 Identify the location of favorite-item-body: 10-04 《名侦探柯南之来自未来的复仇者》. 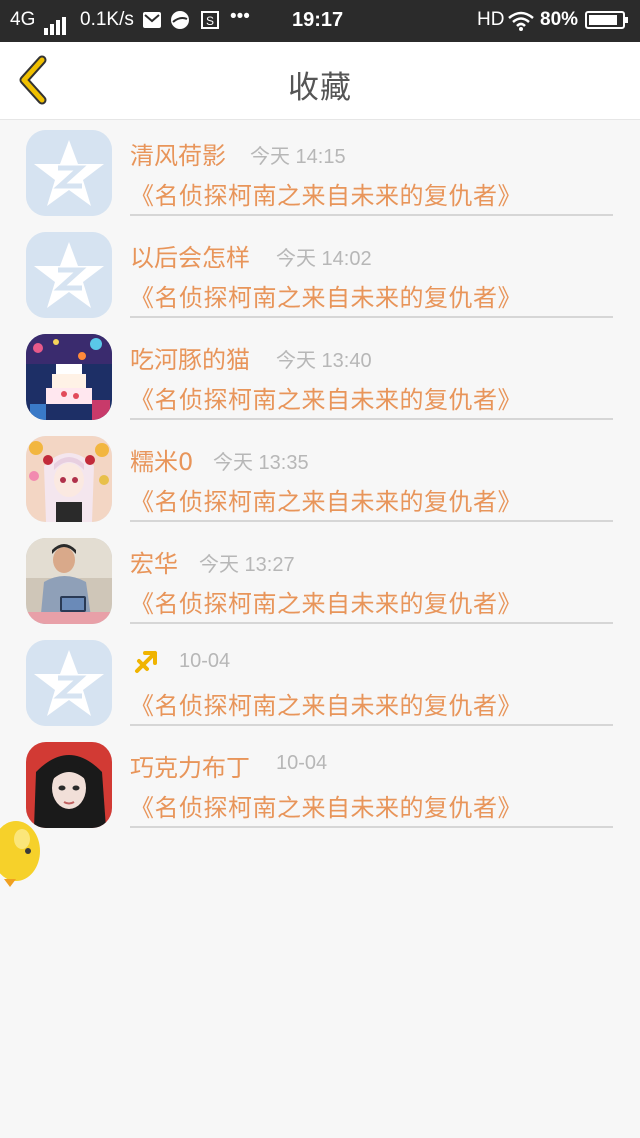
(371, 678).